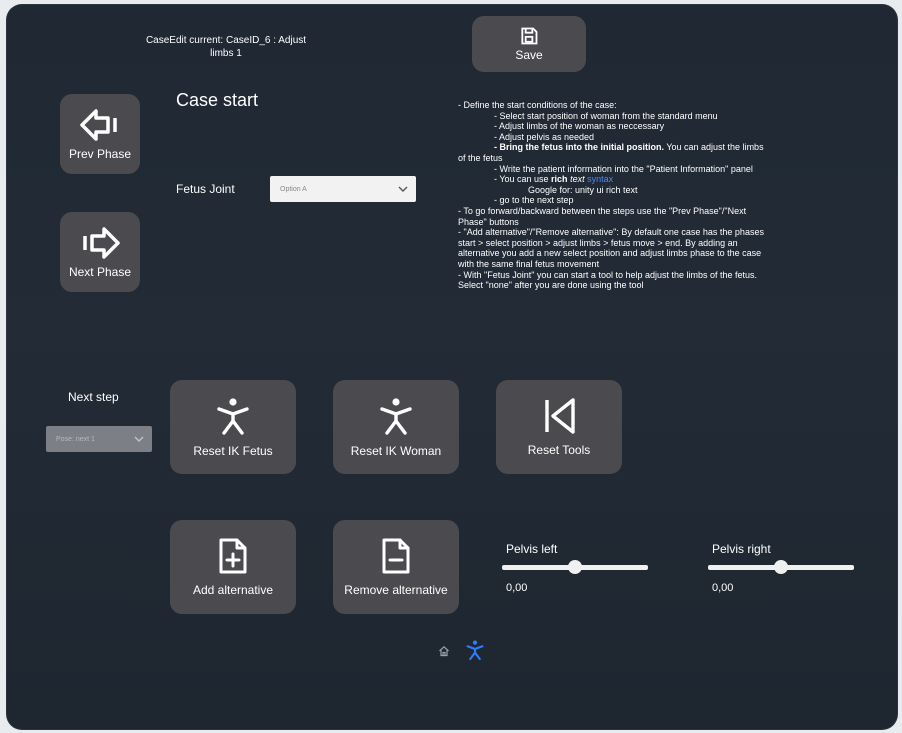 The image size is (902, 733). Describe the element at coordinates (599, 179) in the screenshot. I see `syntax-link: syntax` at that location.